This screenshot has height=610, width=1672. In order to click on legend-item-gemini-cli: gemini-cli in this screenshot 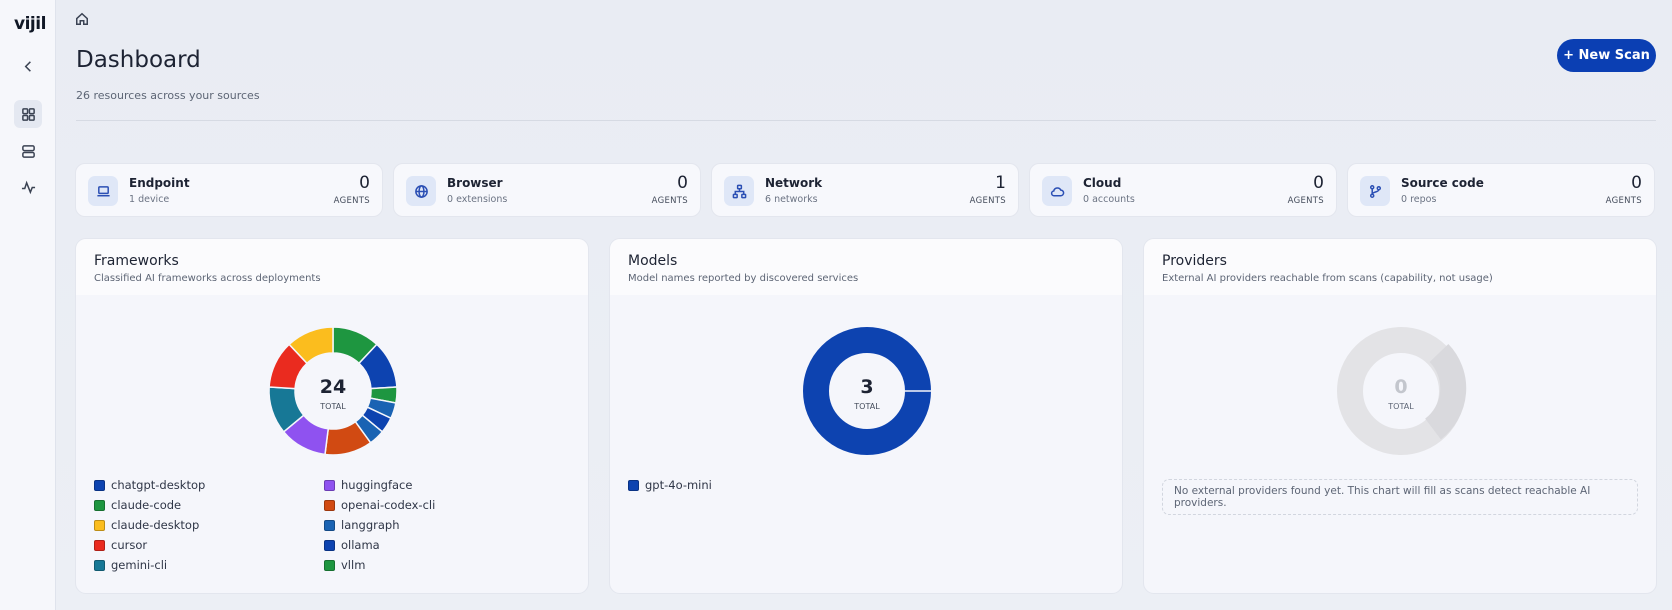, I will do `click(130, 565)`.